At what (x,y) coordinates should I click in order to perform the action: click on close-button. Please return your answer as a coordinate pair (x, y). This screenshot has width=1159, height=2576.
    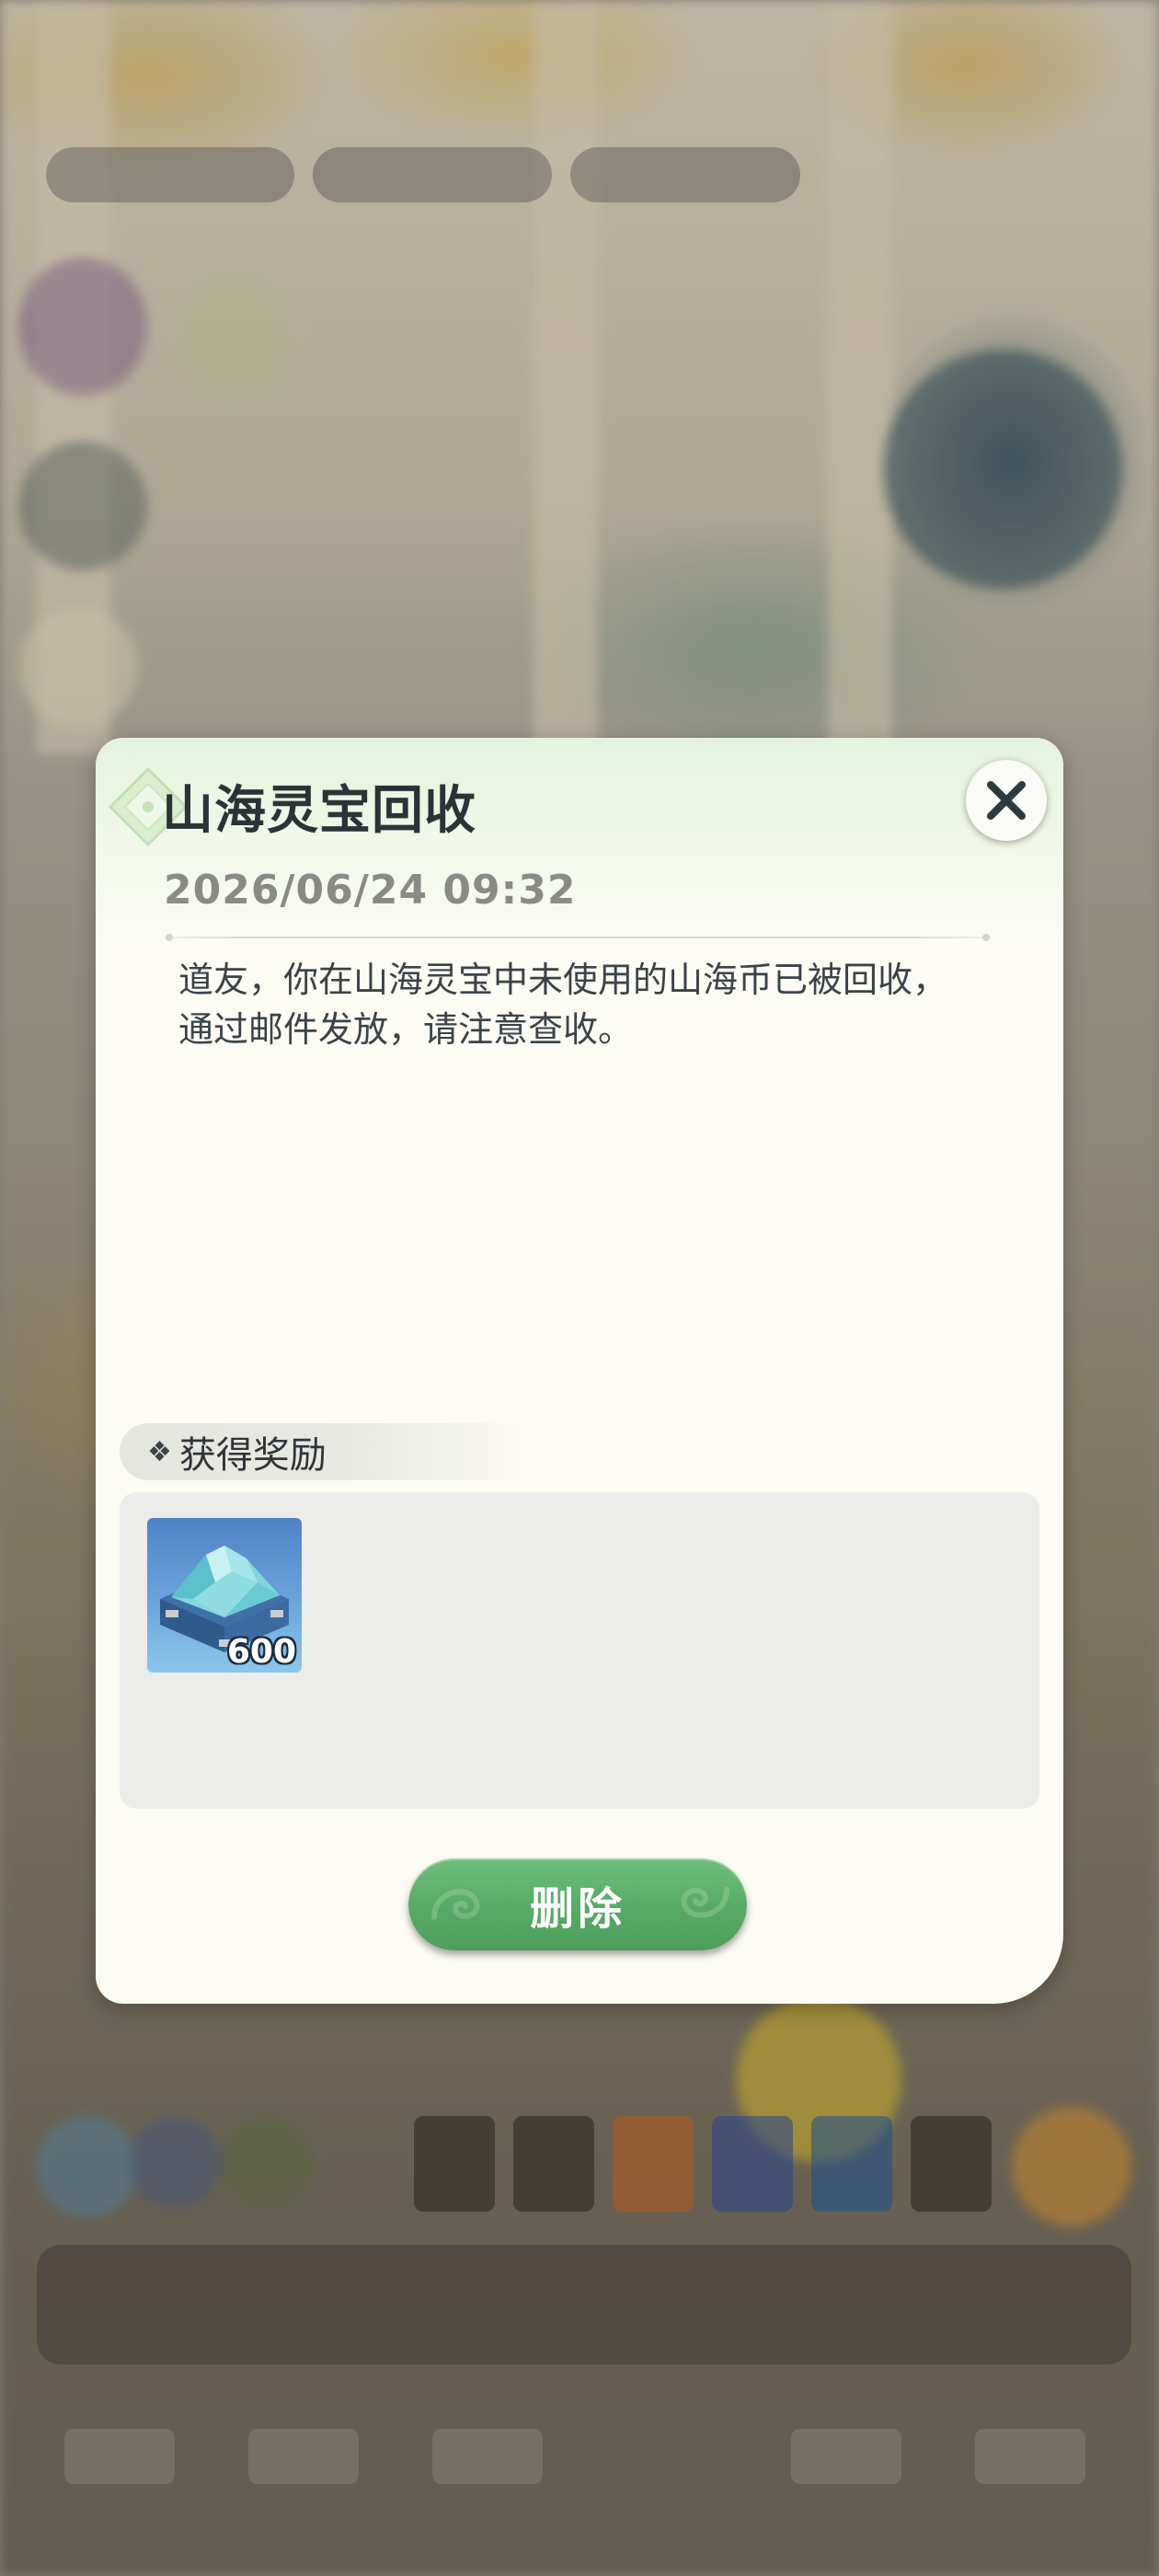
    Looking at the image, I should click on (1006, 800).